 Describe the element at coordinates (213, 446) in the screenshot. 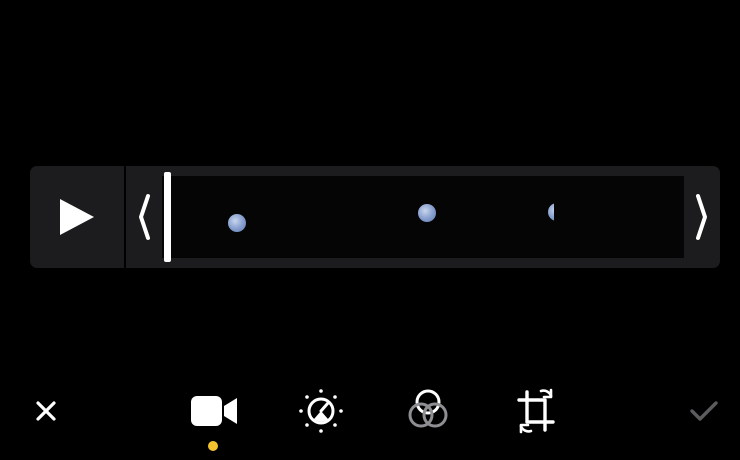

I see `active-tool-indicator` at that location.